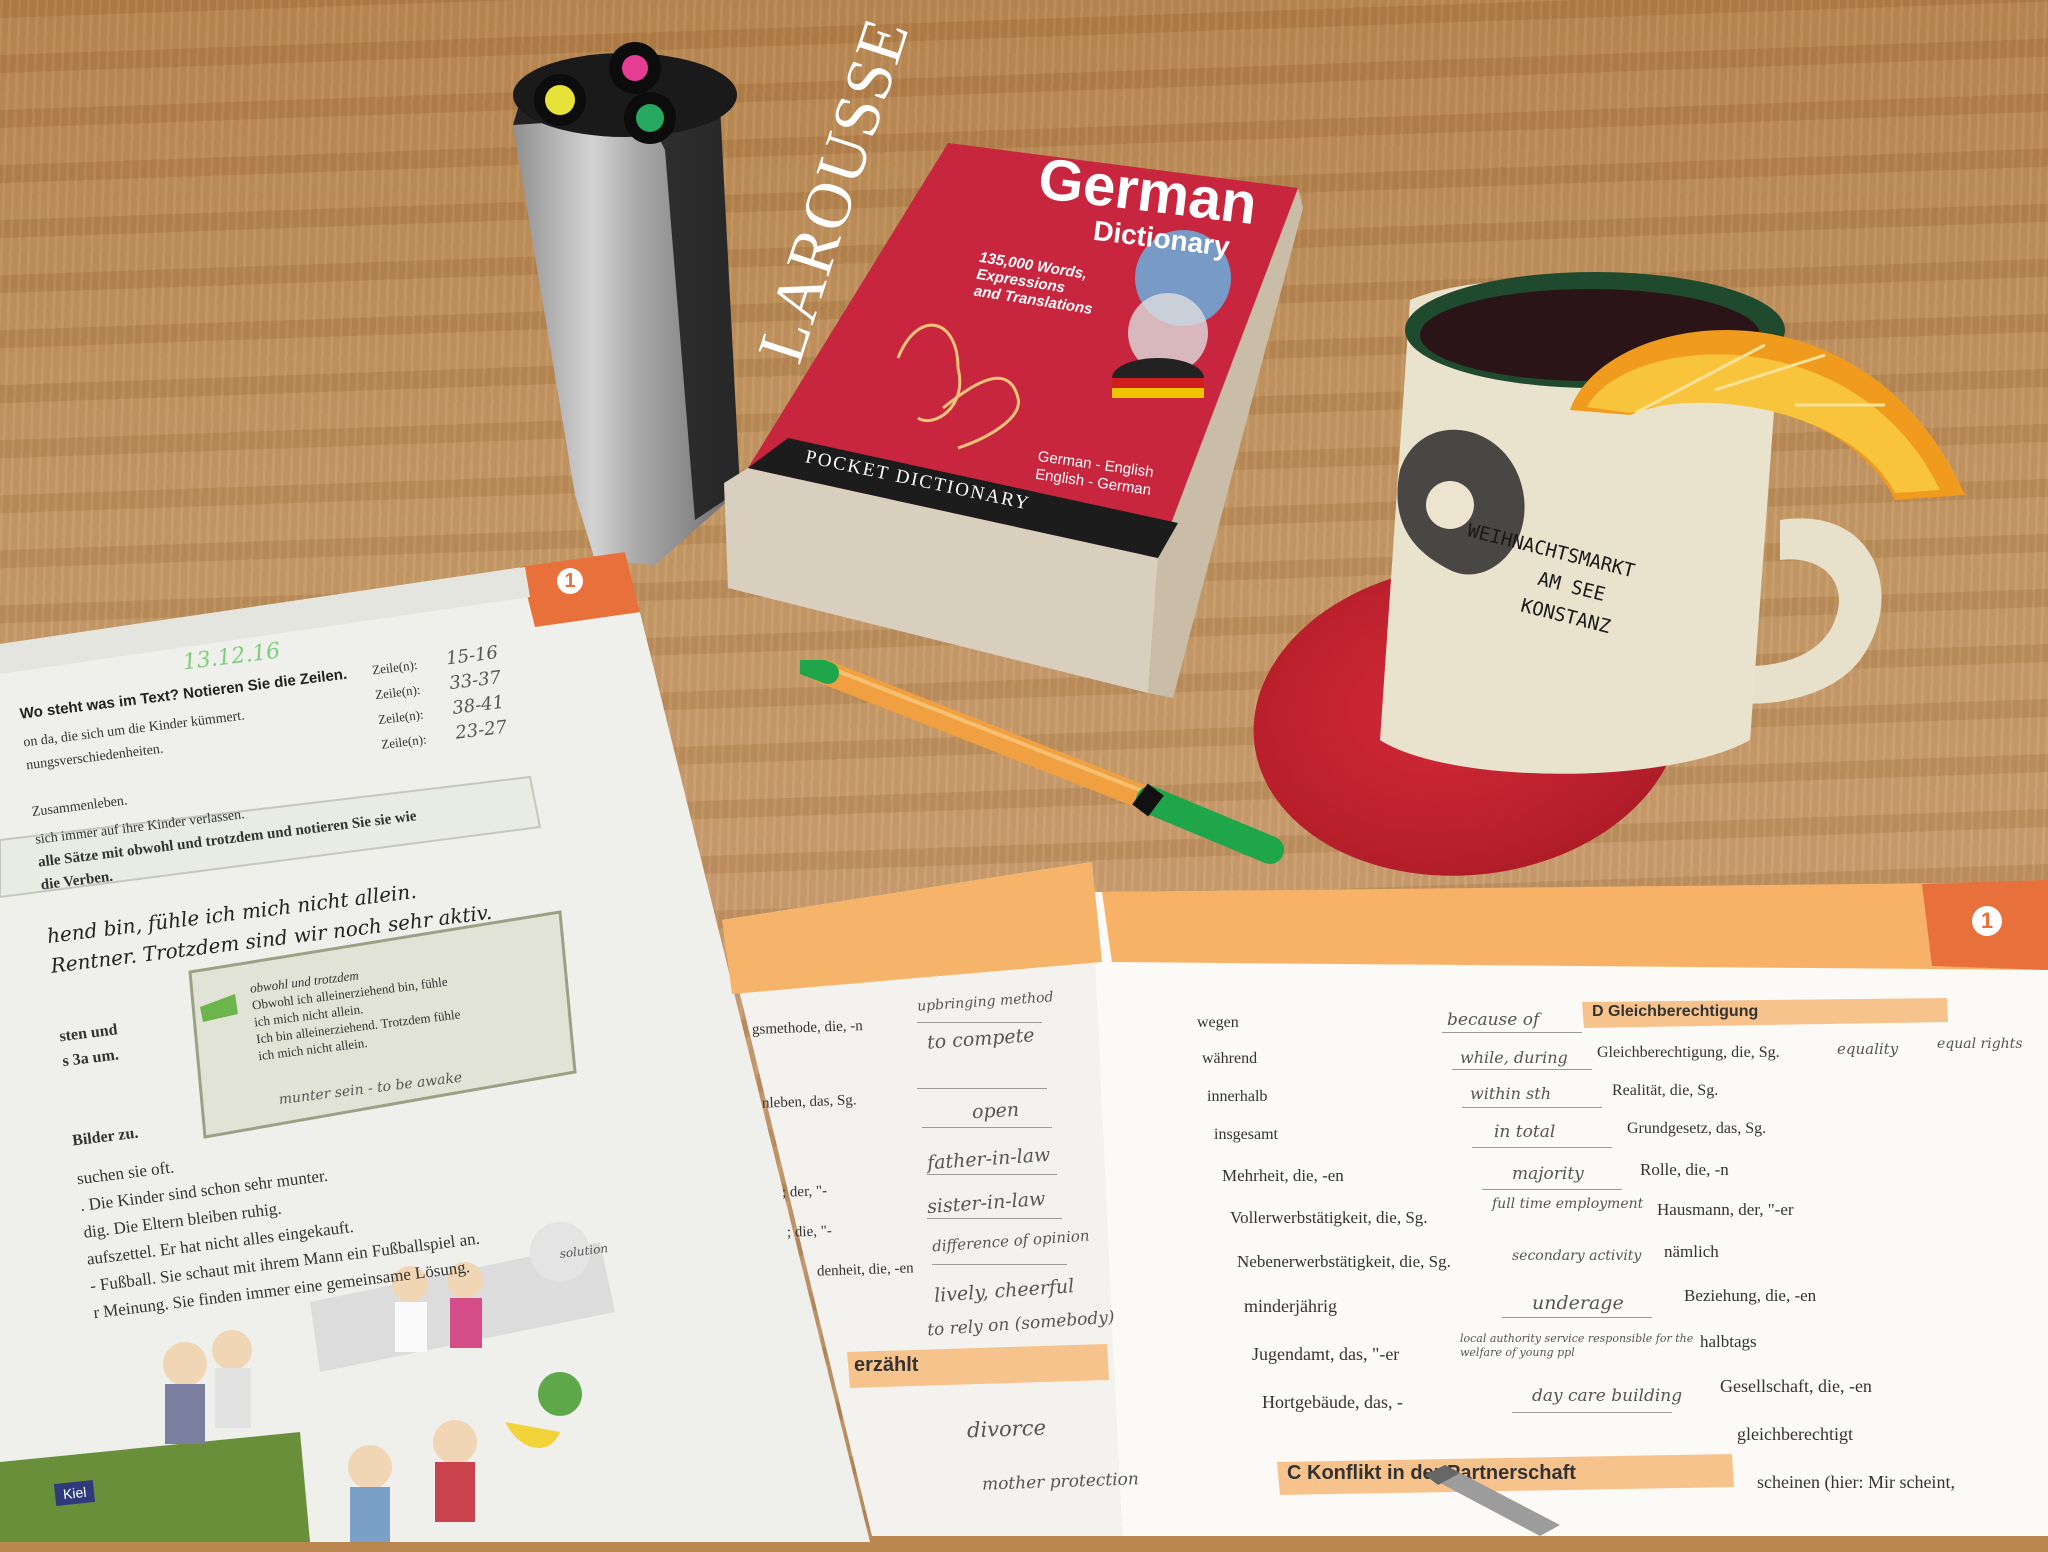  I want to click on badge: Kiel, so click(74, 1493).